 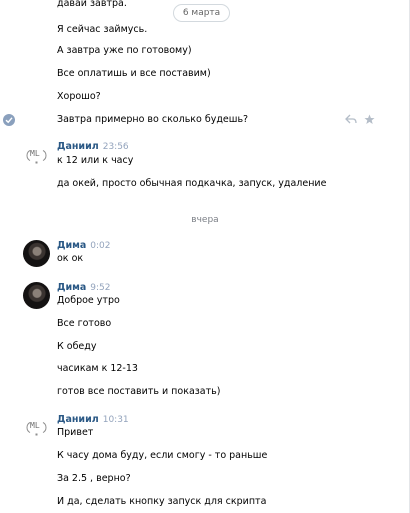 What do you see at coordinates (124, 50) in the screenshot?
I see `message-text: А завтра уже по готовому)` at bounding box center [124, 50].